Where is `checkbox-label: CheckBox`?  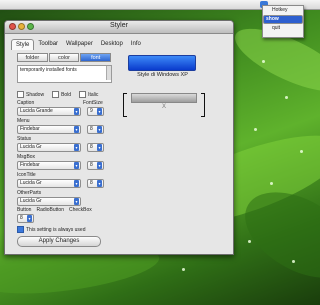
checkbox-label: CheckBox is located at coordinates (80, 210).